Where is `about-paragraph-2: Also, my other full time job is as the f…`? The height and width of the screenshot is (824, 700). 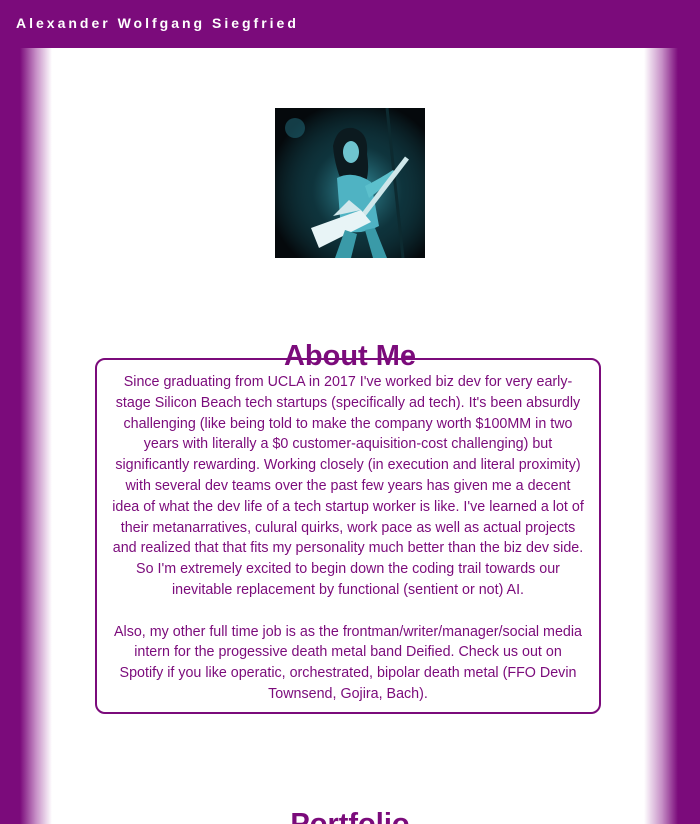 about-paragraph-2: Also, my other full time job is as the f… is located at coordinates (347, 662).